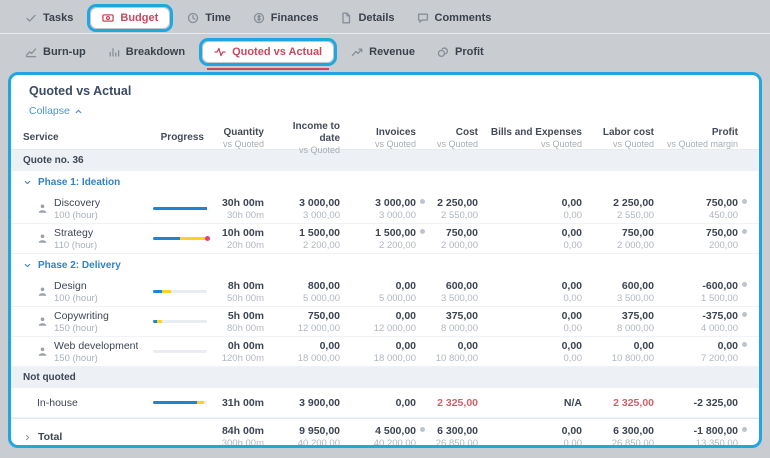 The image size is (770, 458). Describe the element at coordinates (323, 285) in the screenshot. I see `actual-value: 800,00` at that location.